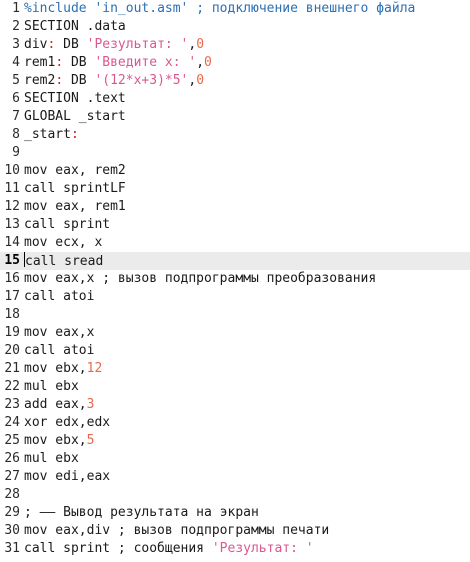 This screenshot has width=470, height=562. I want to click on line-number: 13, so click(12, 224).